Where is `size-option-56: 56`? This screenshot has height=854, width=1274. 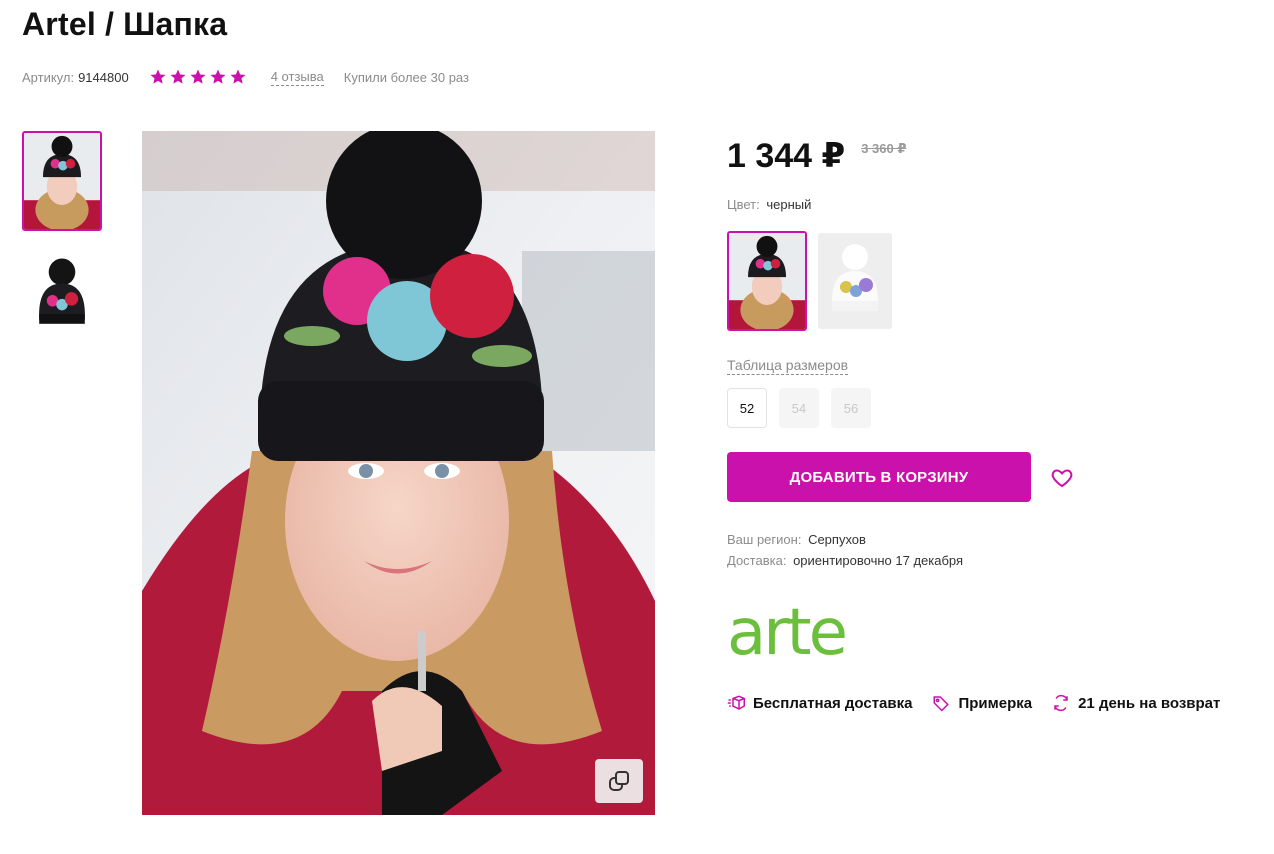
size-option-56: 56 is located at coordinates (851, 408).